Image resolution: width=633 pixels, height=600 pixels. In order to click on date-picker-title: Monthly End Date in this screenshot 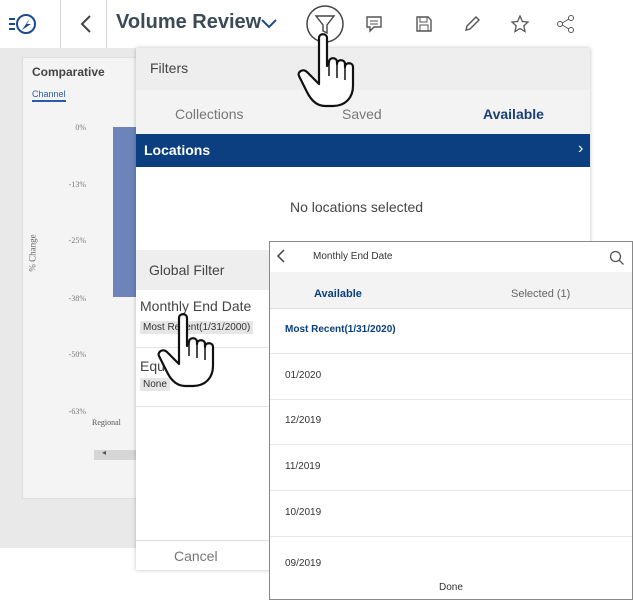, I will do `click(353, 256)`.